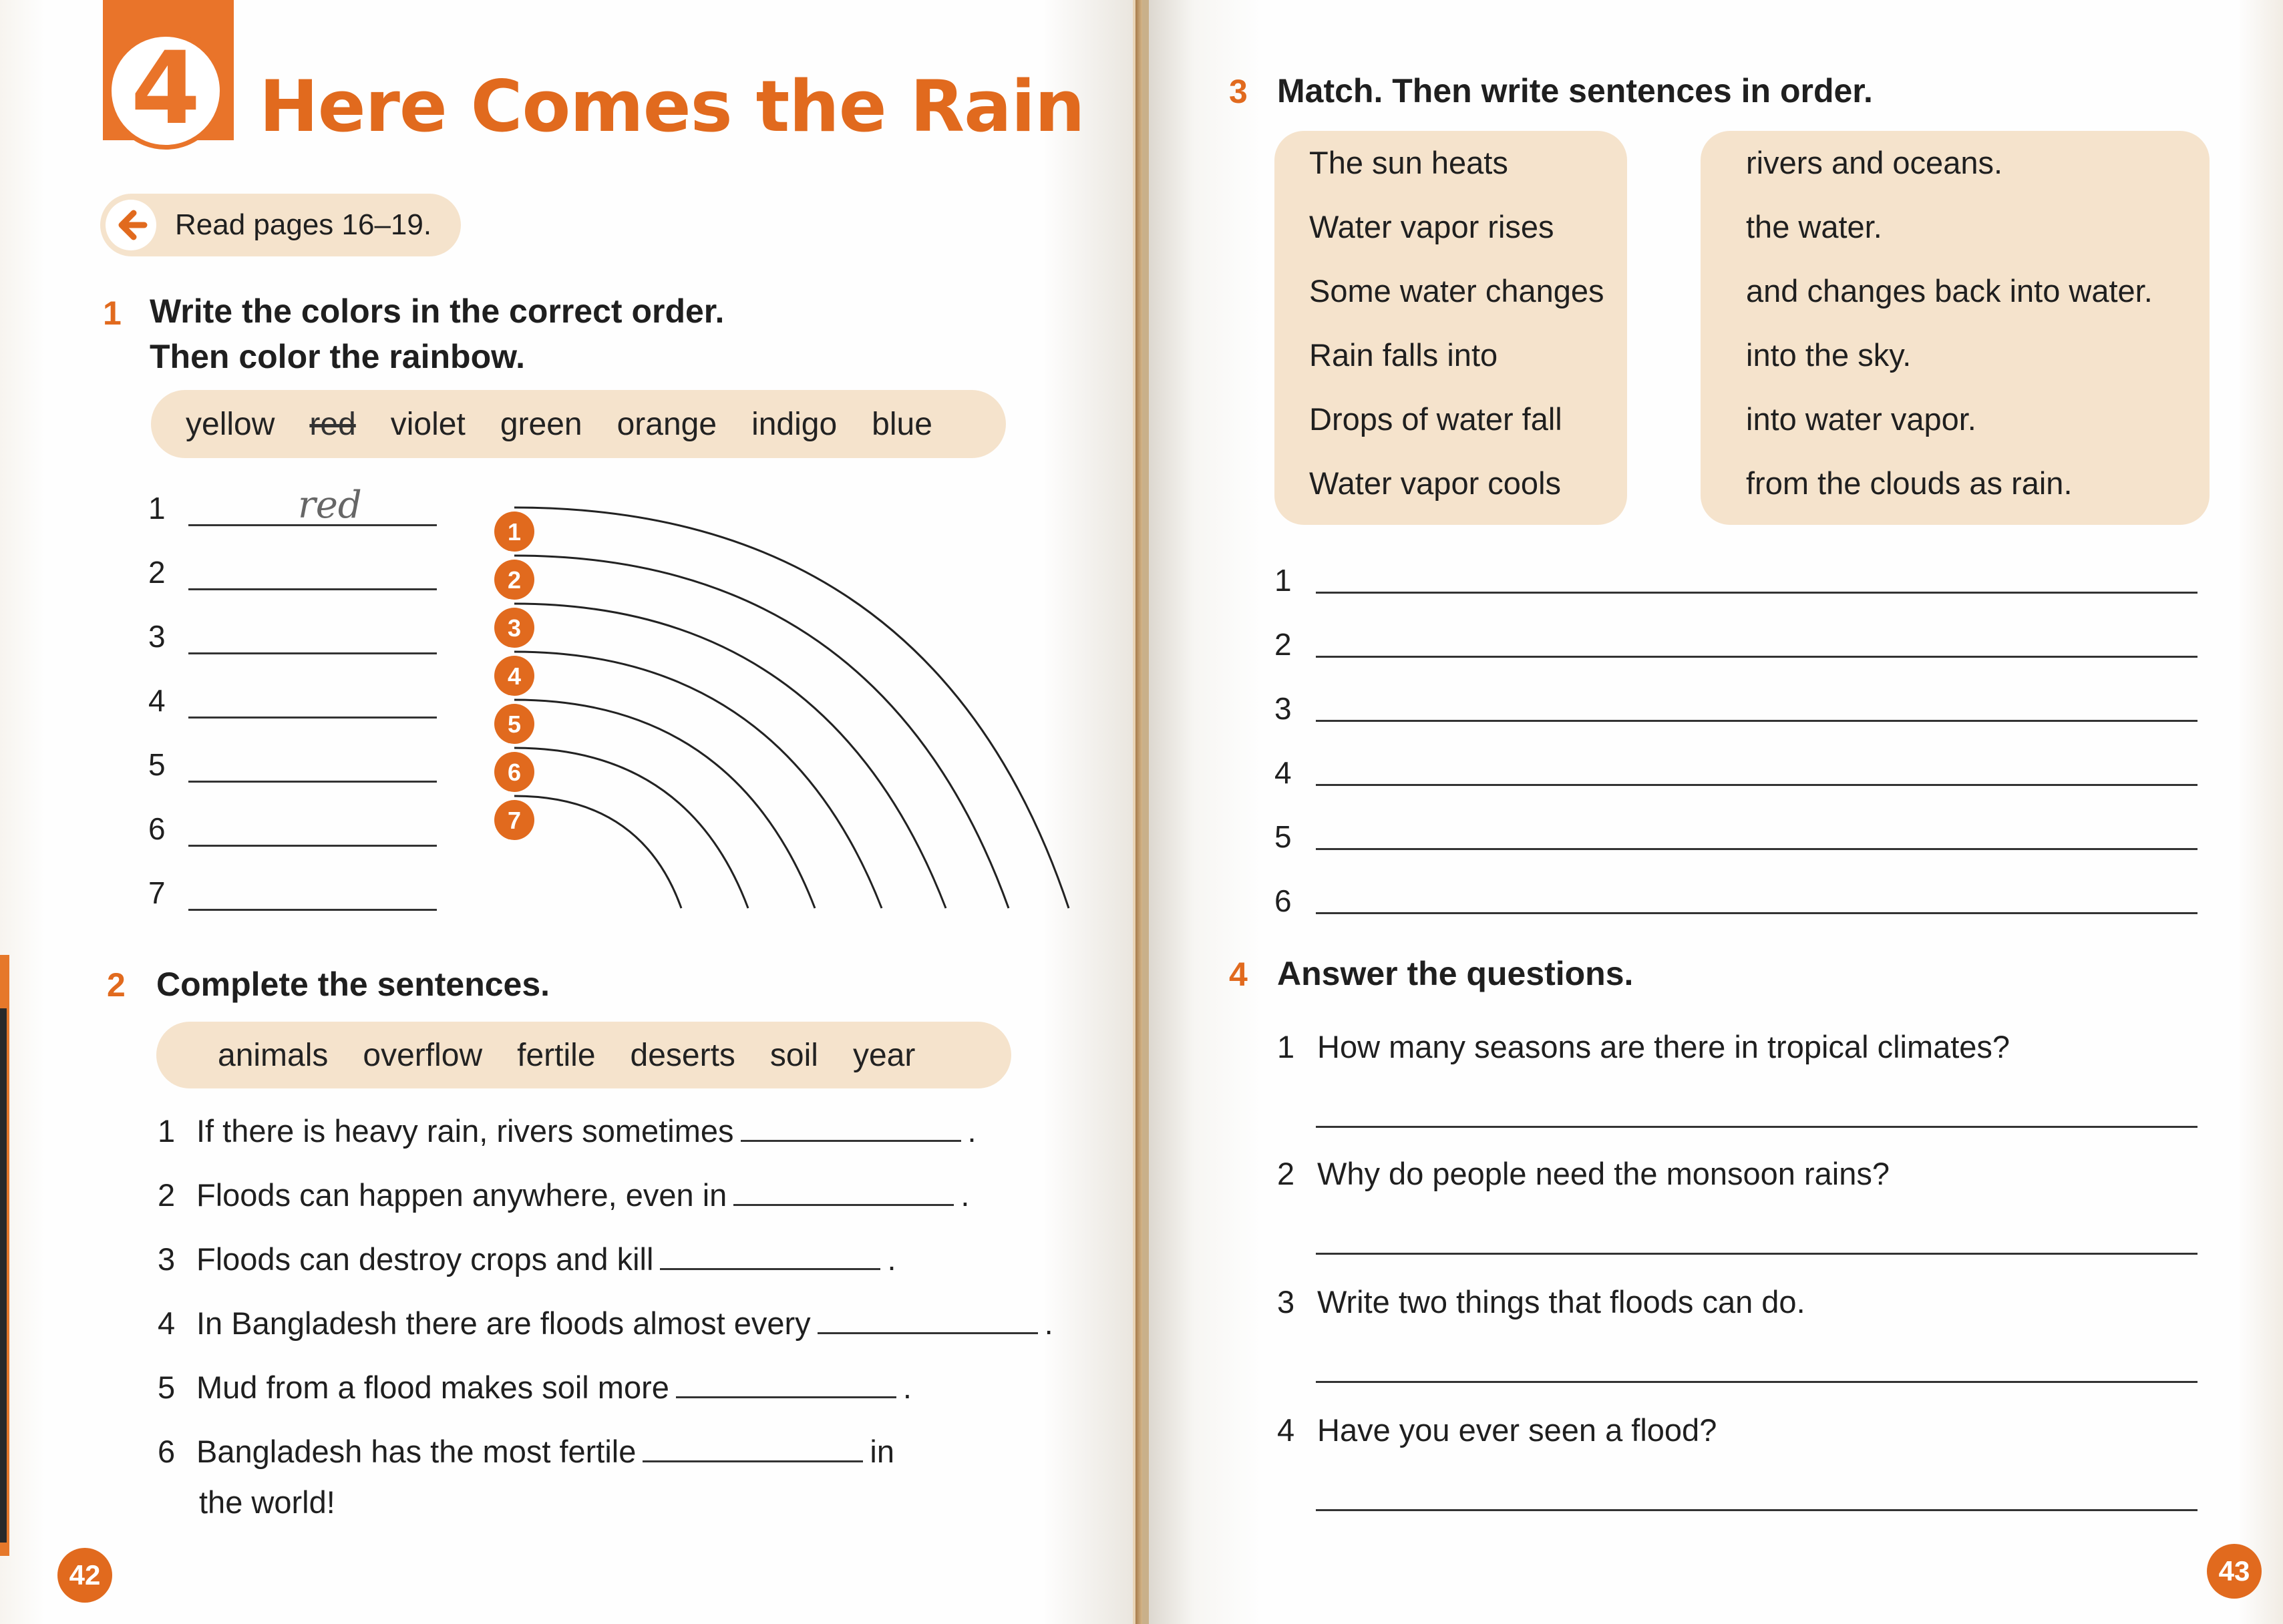  Describe the element at coordinates (1283, 836) in the screenshot. I see `sentence-line-number: 5` at that location.